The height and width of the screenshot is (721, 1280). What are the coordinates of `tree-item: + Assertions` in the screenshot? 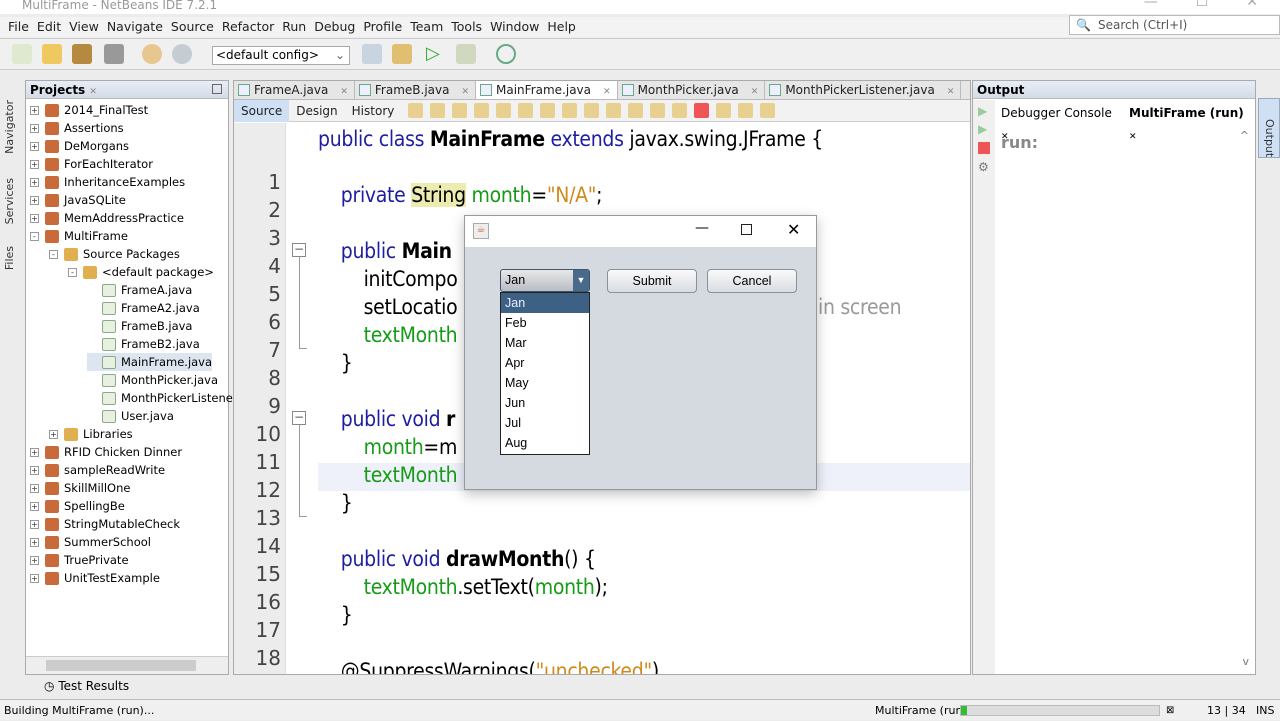 It's located at (77, 128).